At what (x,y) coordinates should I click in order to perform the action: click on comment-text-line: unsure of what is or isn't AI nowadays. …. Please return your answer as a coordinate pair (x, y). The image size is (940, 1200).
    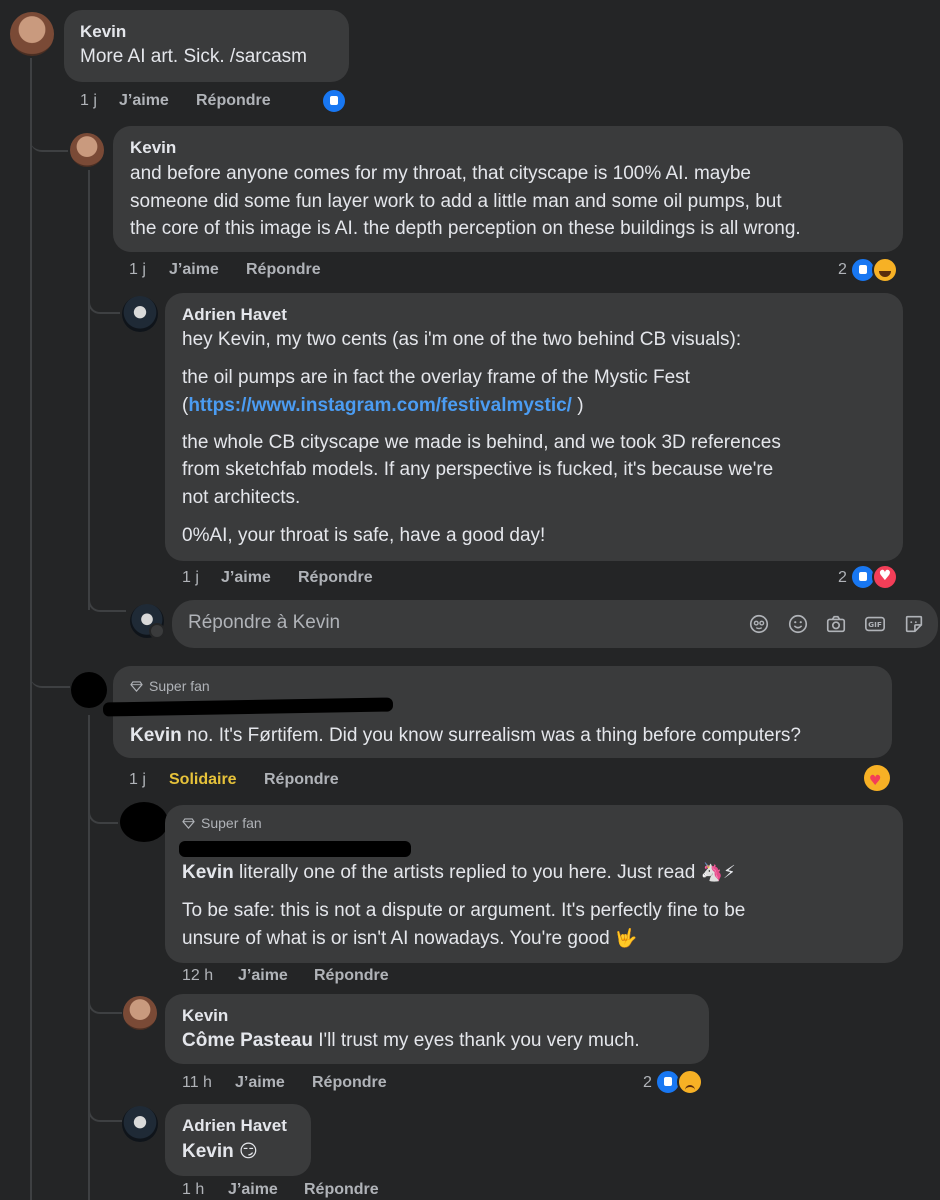
    Looking at the image, I should click on (409, 939).